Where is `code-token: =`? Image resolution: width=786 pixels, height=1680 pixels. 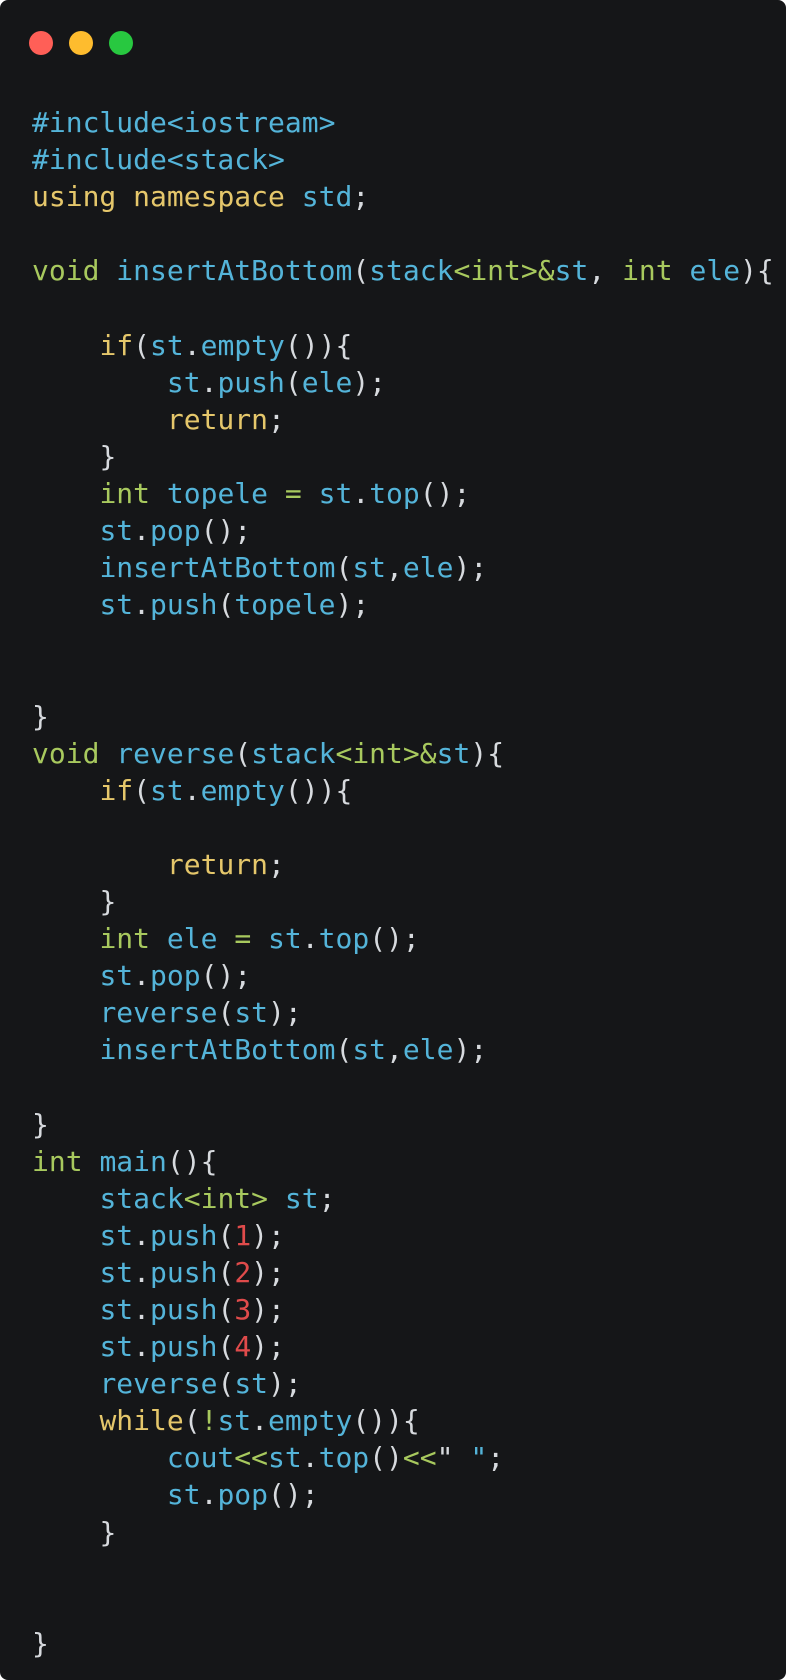 code-token: = is located at coordinates (243, 939).